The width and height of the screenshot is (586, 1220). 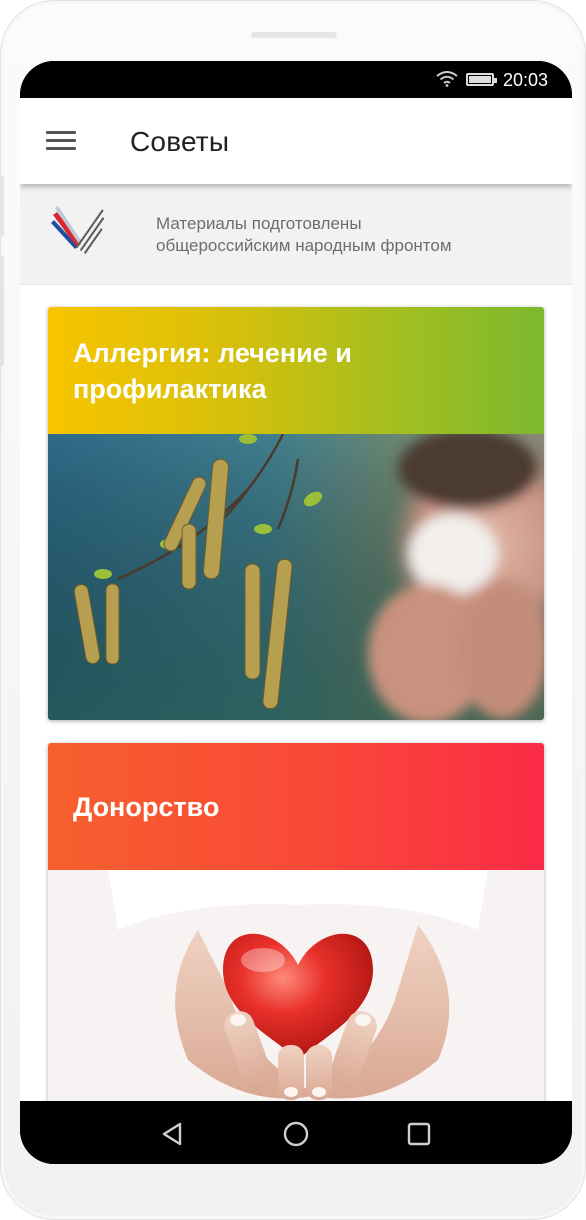 What do you see at coordinates (304, 245) in the screenshot?
I see `banner-text-line2: общероссийским народным фронтом` at bounding box center [304, 245].